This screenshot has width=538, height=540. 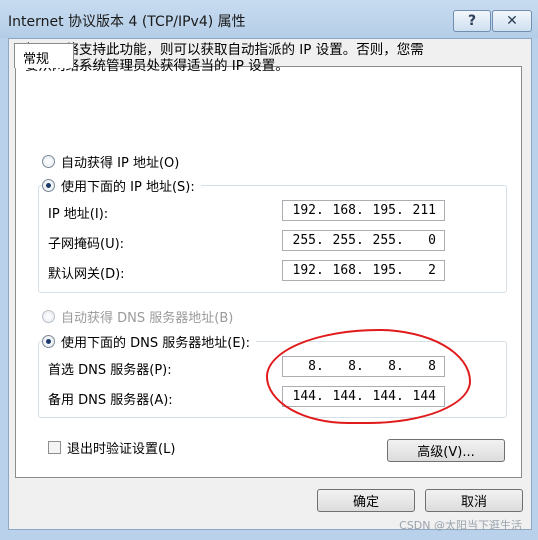 I want to click on gateway-label: 默认网关(D):, so click(x=86, y=274).